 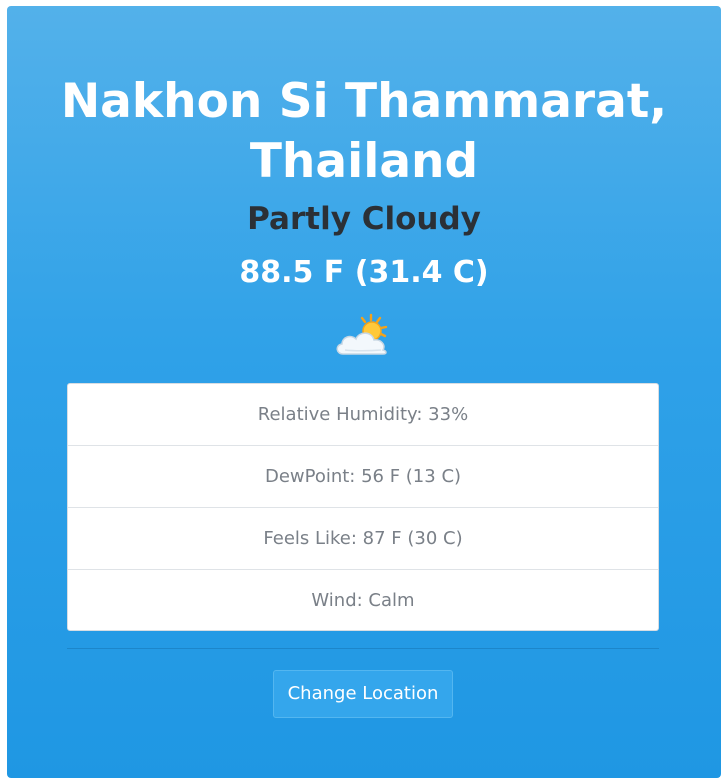 What do you see at coordinates (363, 600) in the screenshot?
I see `wind-row: Wind: Calm` at bounding box center [363, 600].